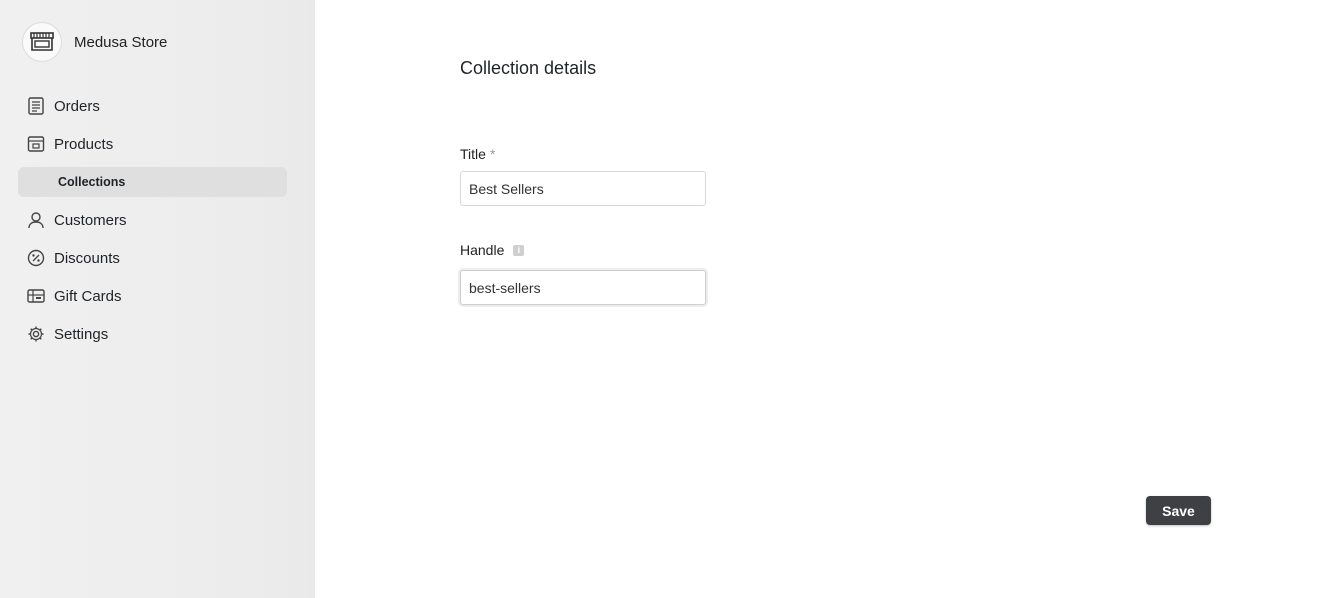  I want to click on handle-input, so click(583, 287).